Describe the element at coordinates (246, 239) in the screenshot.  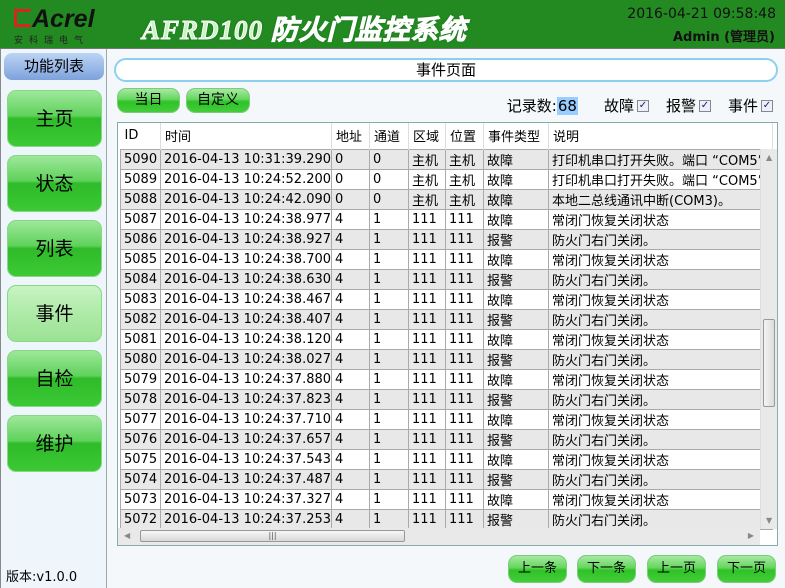
I see `table-cell: 2016-04-13 10:24:38.927` at that location.